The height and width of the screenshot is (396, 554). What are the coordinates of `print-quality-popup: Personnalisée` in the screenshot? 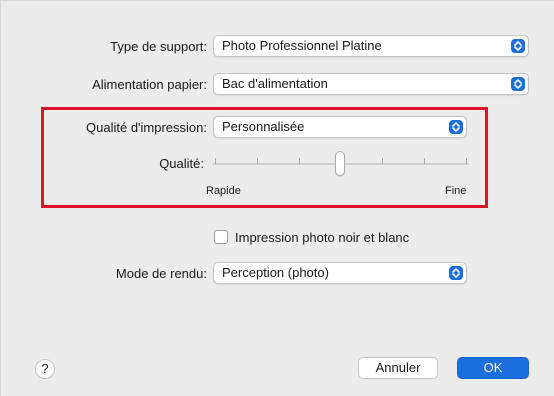 It's located at (340, 127).